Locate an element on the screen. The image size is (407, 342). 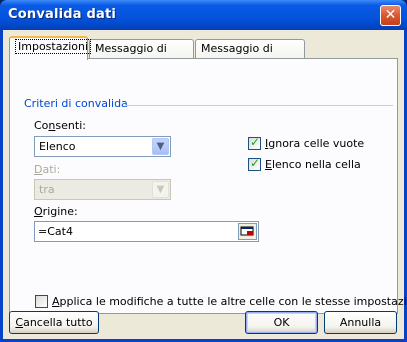
ignore-blank-text: gnora celle vuote is located at coordinates (316, 143).